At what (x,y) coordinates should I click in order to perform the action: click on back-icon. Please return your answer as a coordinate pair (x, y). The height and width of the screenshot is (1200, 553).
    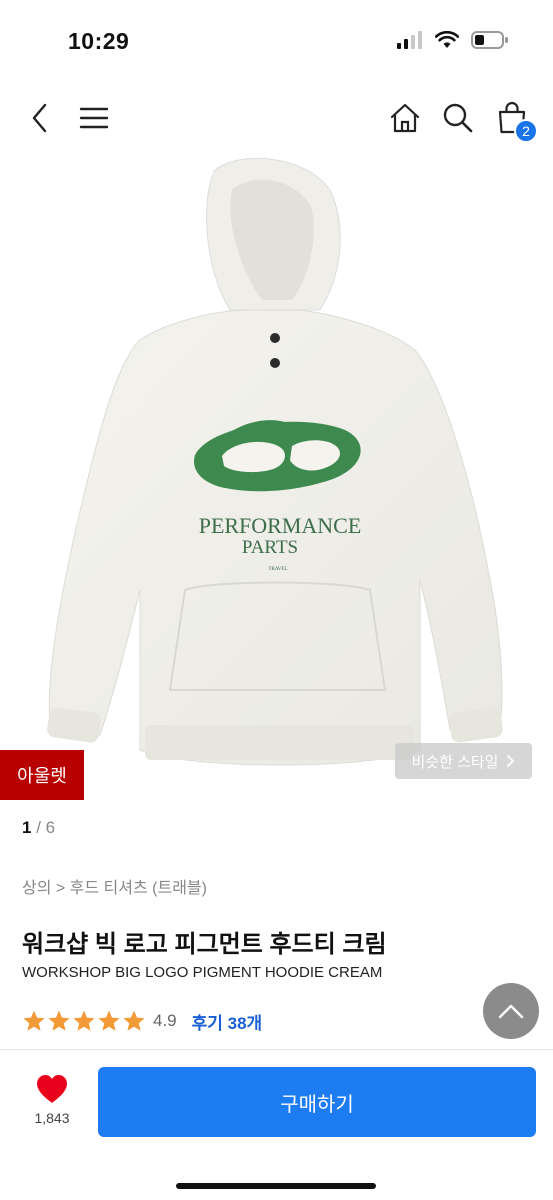
    Looking at the image, I should click on (39, 118).